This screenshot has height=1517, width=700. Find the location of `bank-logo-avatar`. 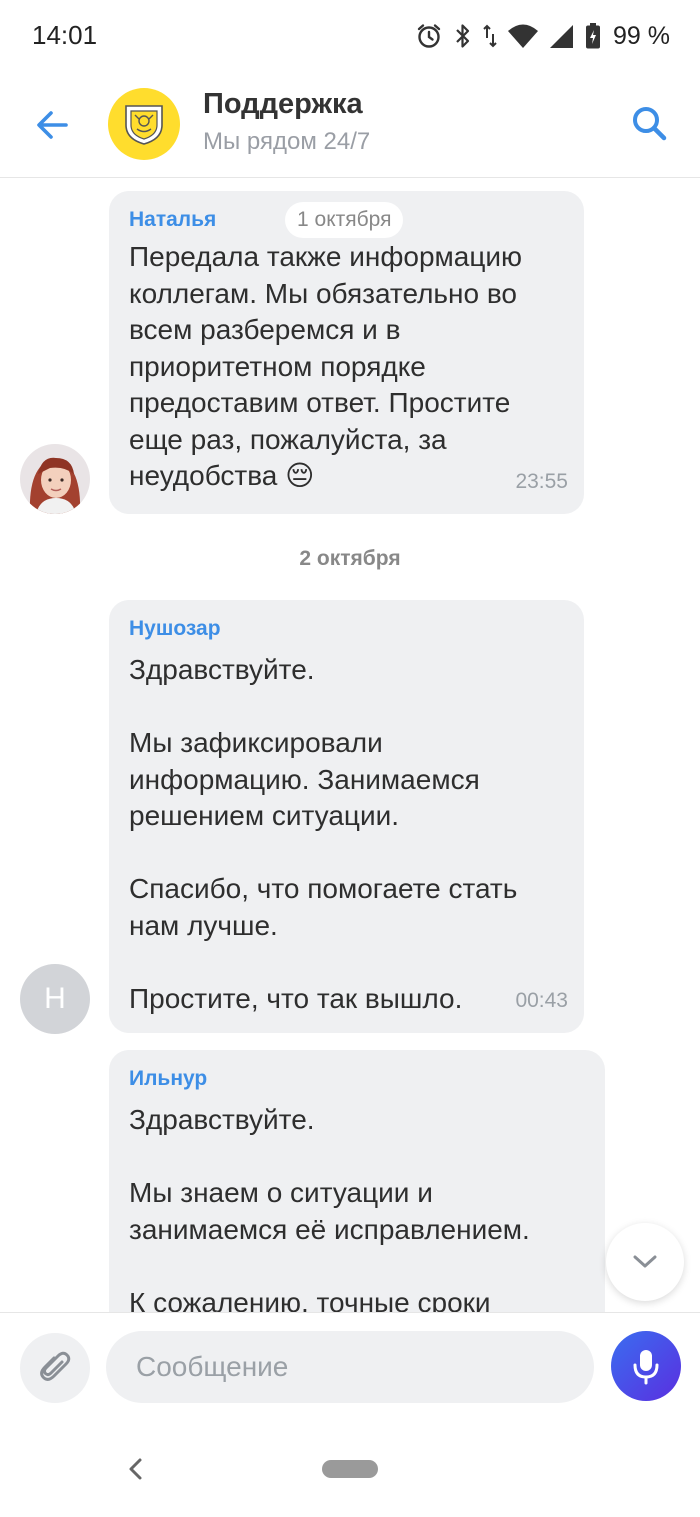

bank-logo-avatar is located at coordinates (144, 124).